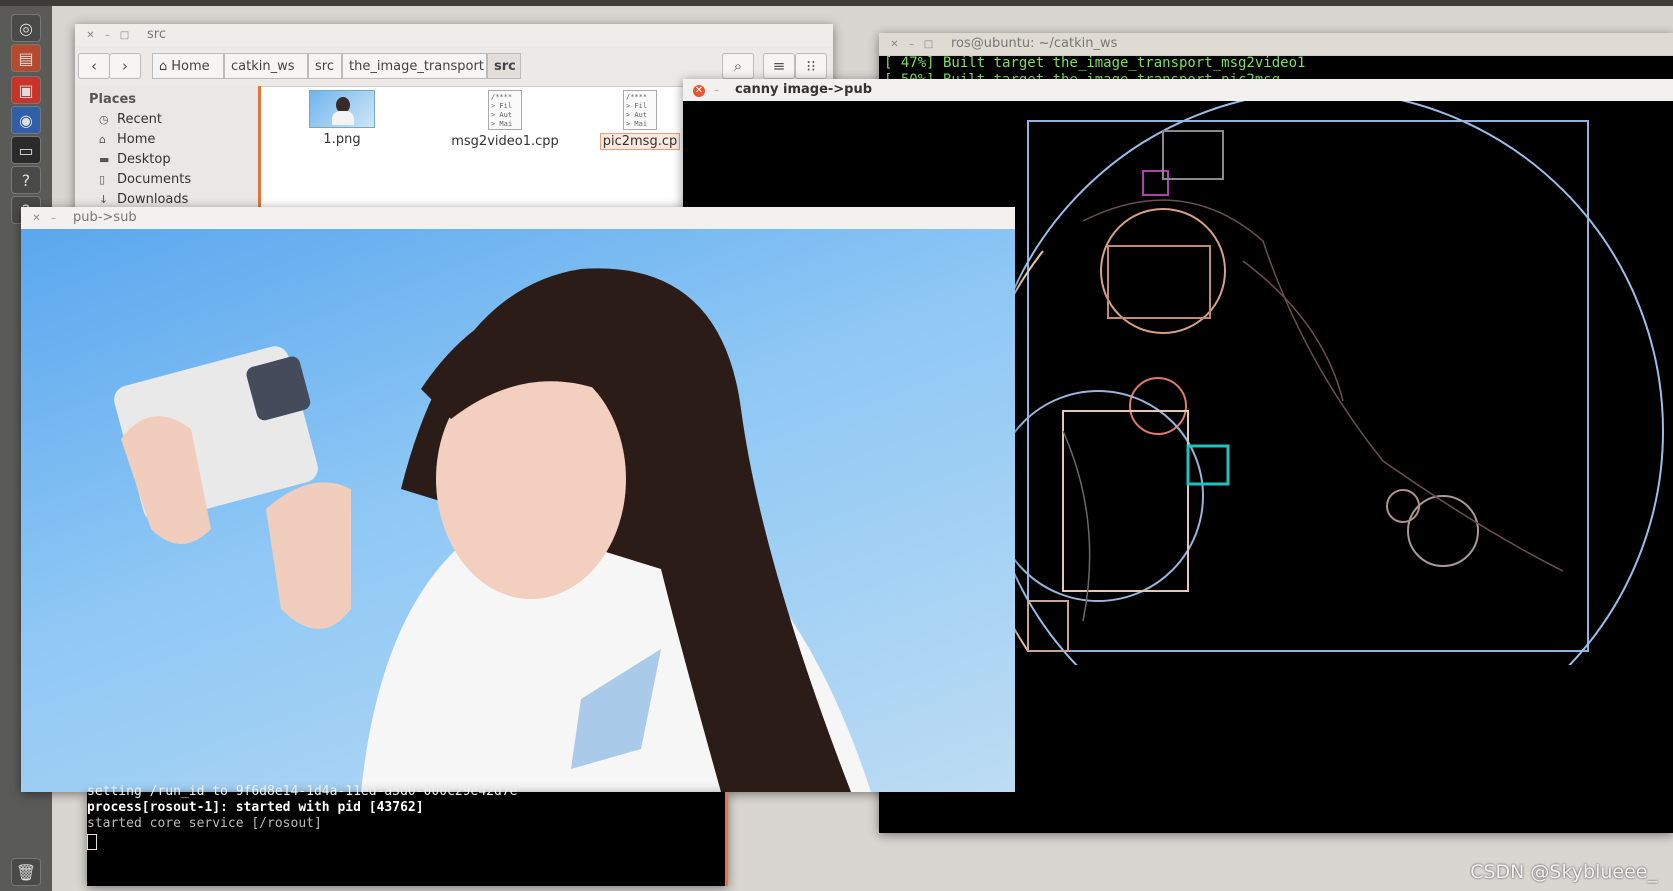 This screenshot has height=891, width=1673. Describe the element at coordinates (135, 159) in the screenshot. I see `sidebar-item-desktop: ▬ Desktop` at that location.